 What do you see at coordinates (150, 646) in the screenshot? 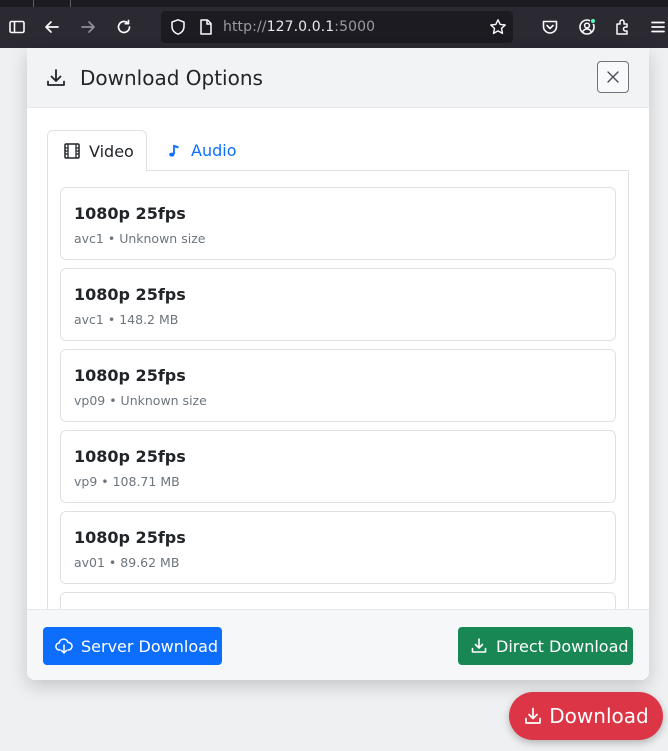
I see `server-download-label: Server Download` at bounding box center [150, 646].